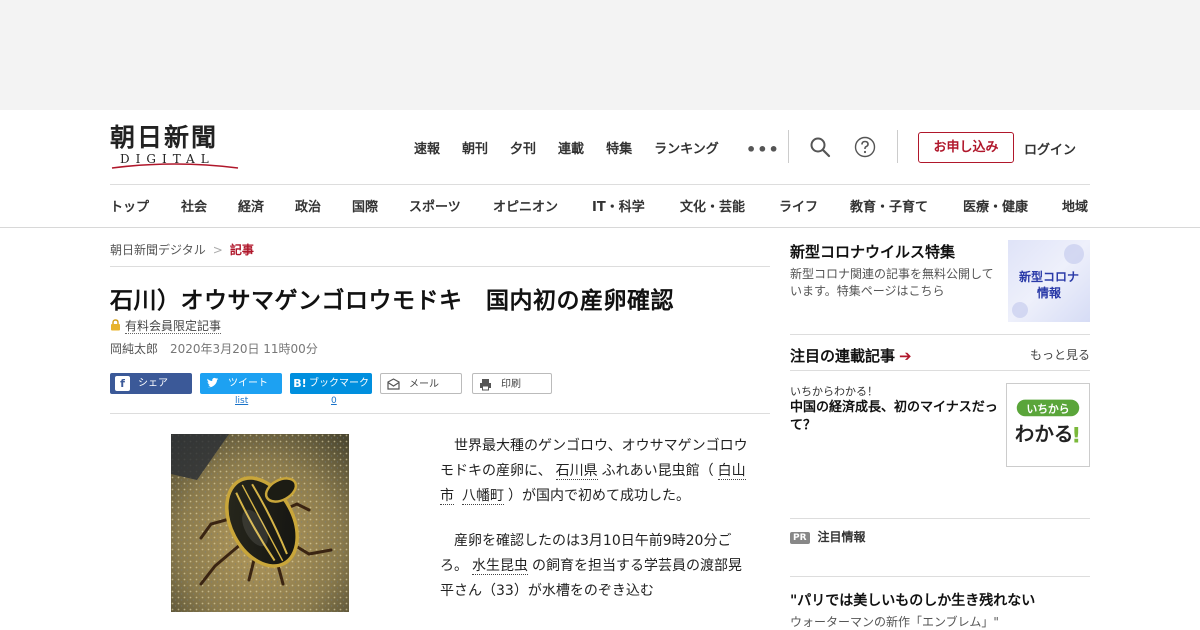 The height and width of the screenshot is (630, 1200). I want to click on print-button: 印刷, so click(512, 383).